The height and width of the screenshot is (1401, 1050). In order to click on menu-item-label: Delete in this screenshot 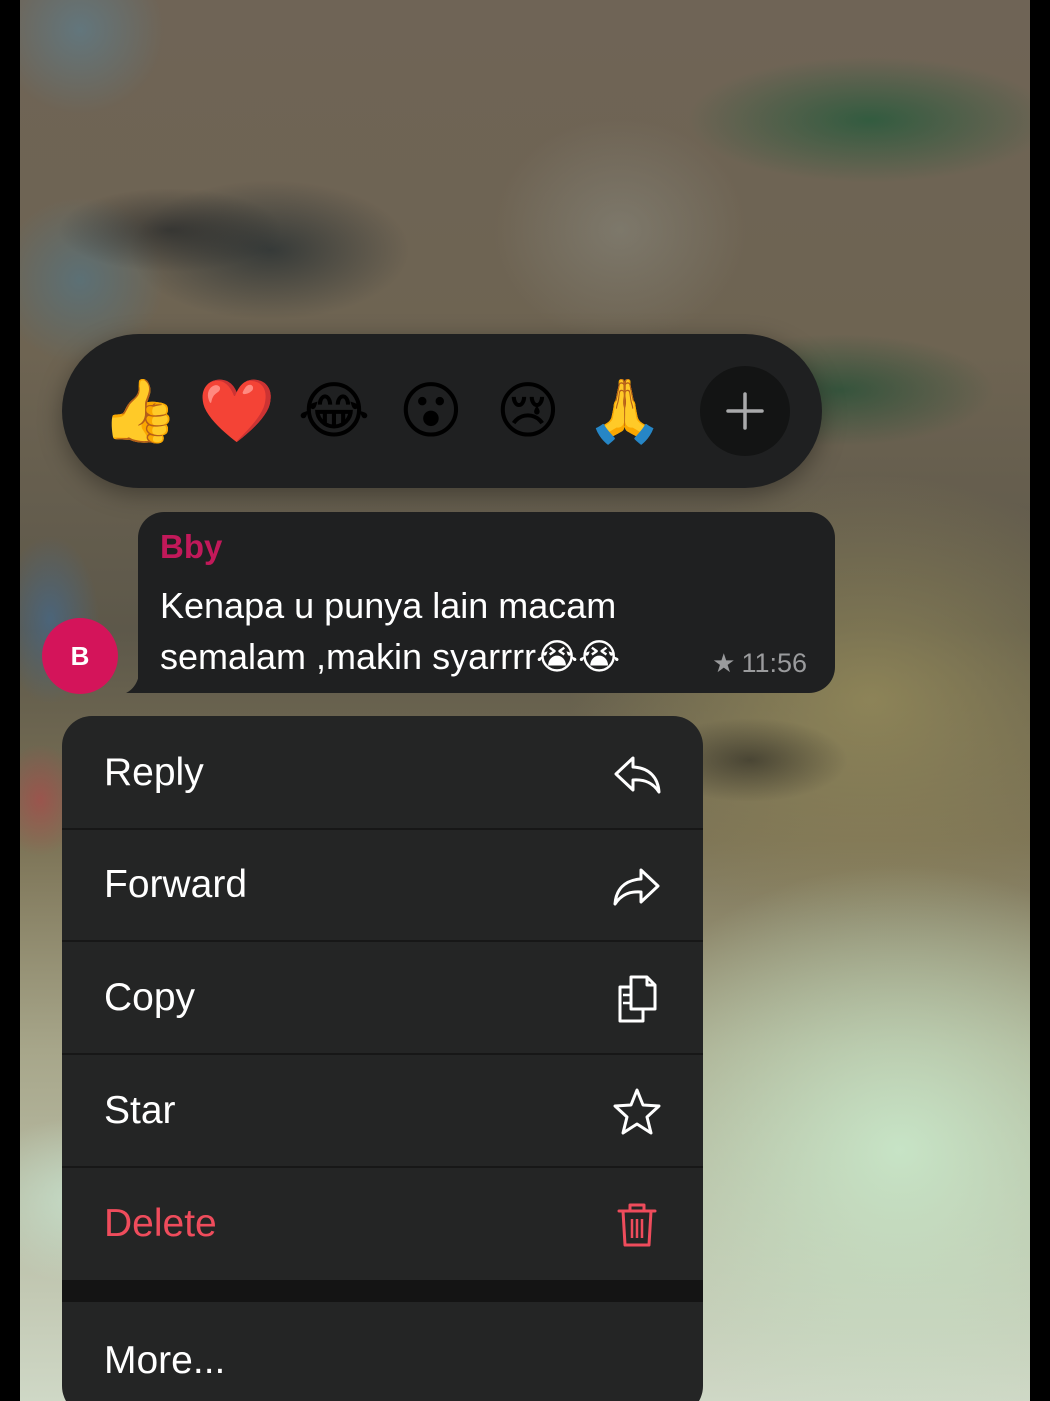, I will do `click(160, 1223)`.